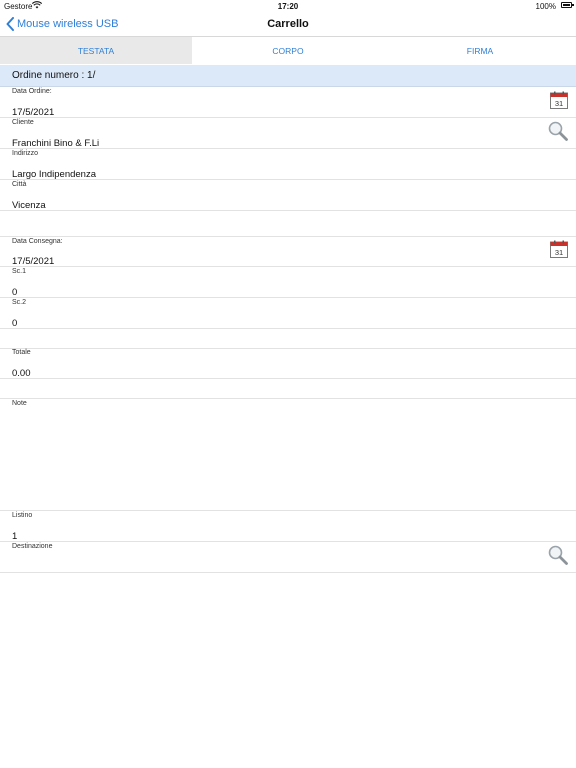  I want to click on status-bar: Gestore 17:20 100%, so click(288, 6).